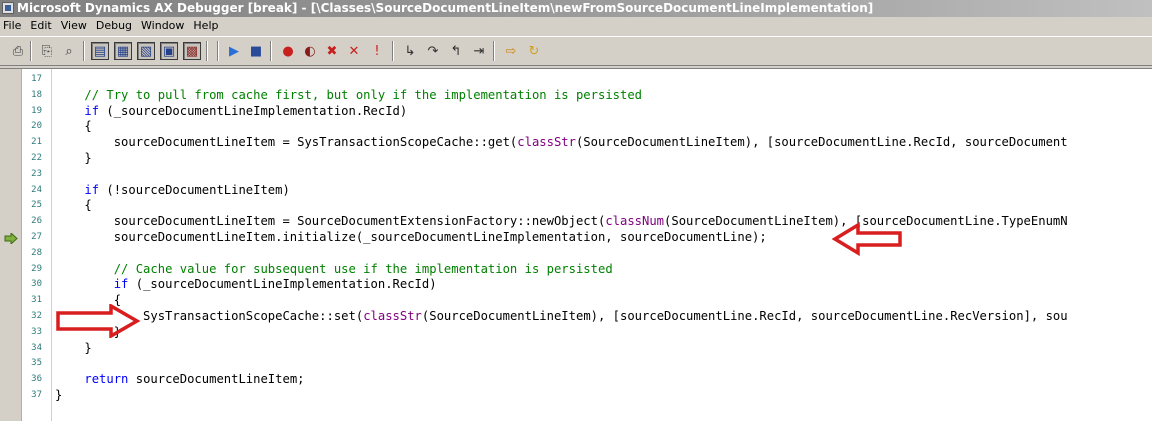 This screenshot has width=1152, height=421. Describe the element at coordinates (332, 51) in the screenshot. I see `remove-breakpoint-icon: ✖` at that location.